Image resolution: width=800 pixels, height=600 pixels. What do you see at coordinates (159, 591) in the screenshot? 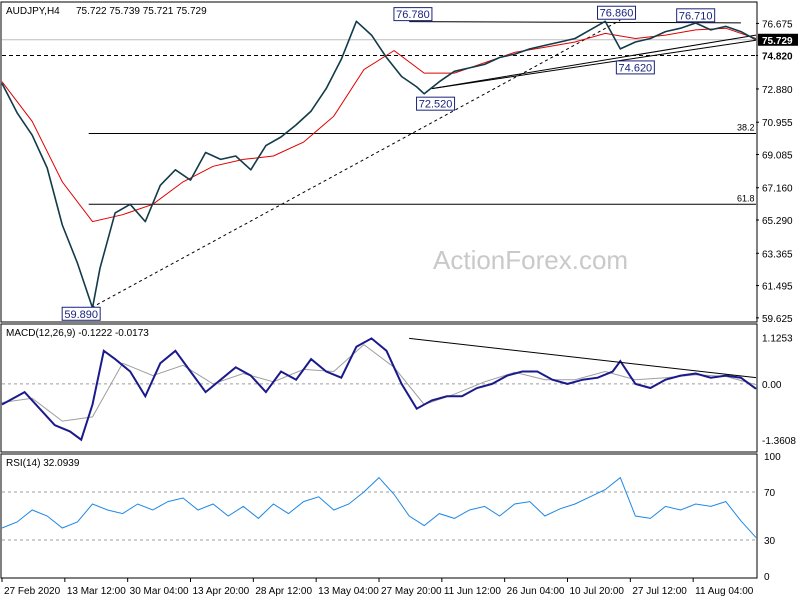
I see `time-axis-label: 30 Mar 04:00` at bounding box center [159, 591].